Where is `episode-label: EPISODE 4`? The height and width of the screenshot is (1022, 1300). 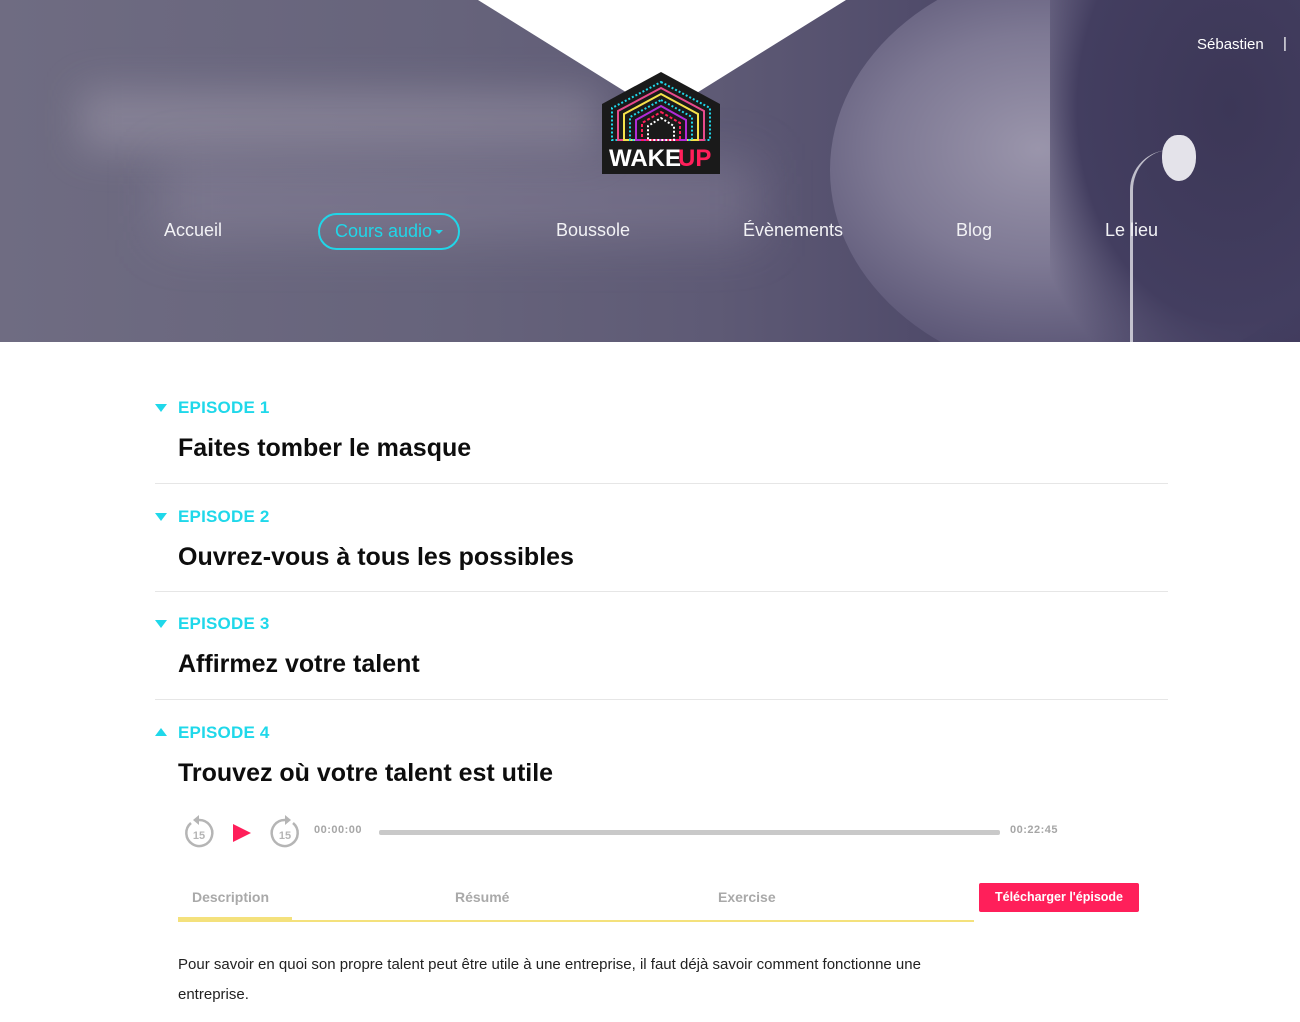 episode-label: EPISODE 4 is located at coordinates (224, 732).